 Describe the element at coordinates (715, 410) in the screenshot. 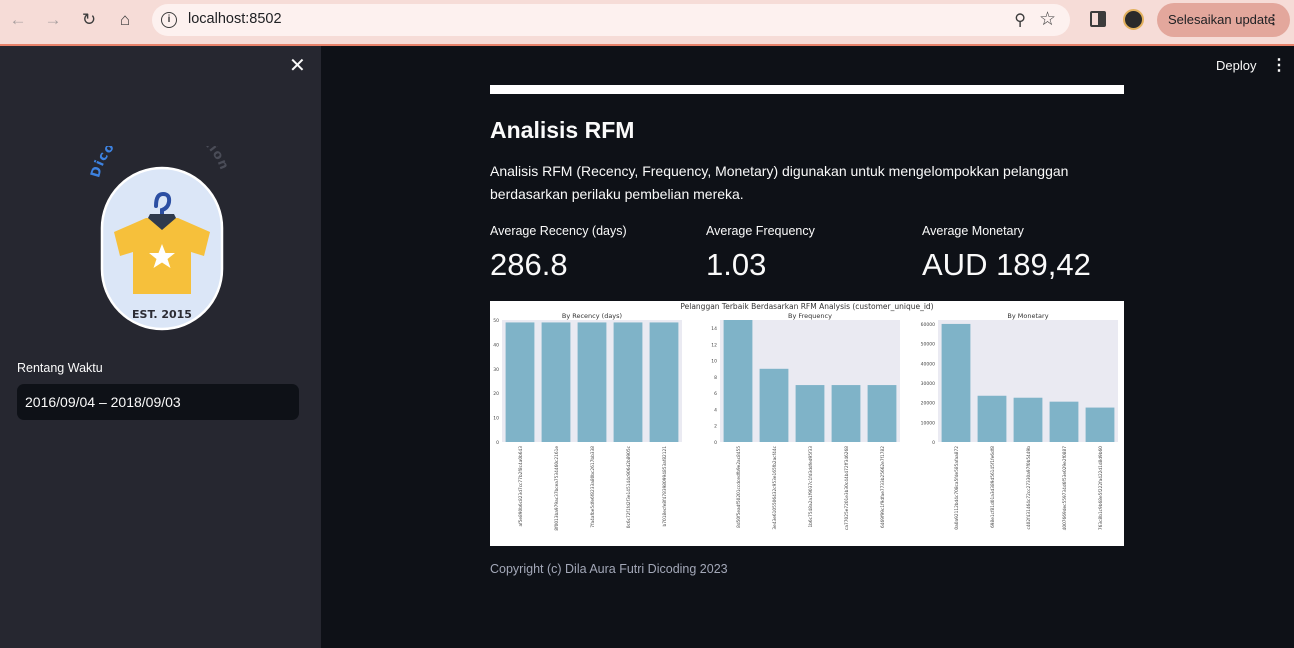

I see `y-tick-label: 4` at that location.